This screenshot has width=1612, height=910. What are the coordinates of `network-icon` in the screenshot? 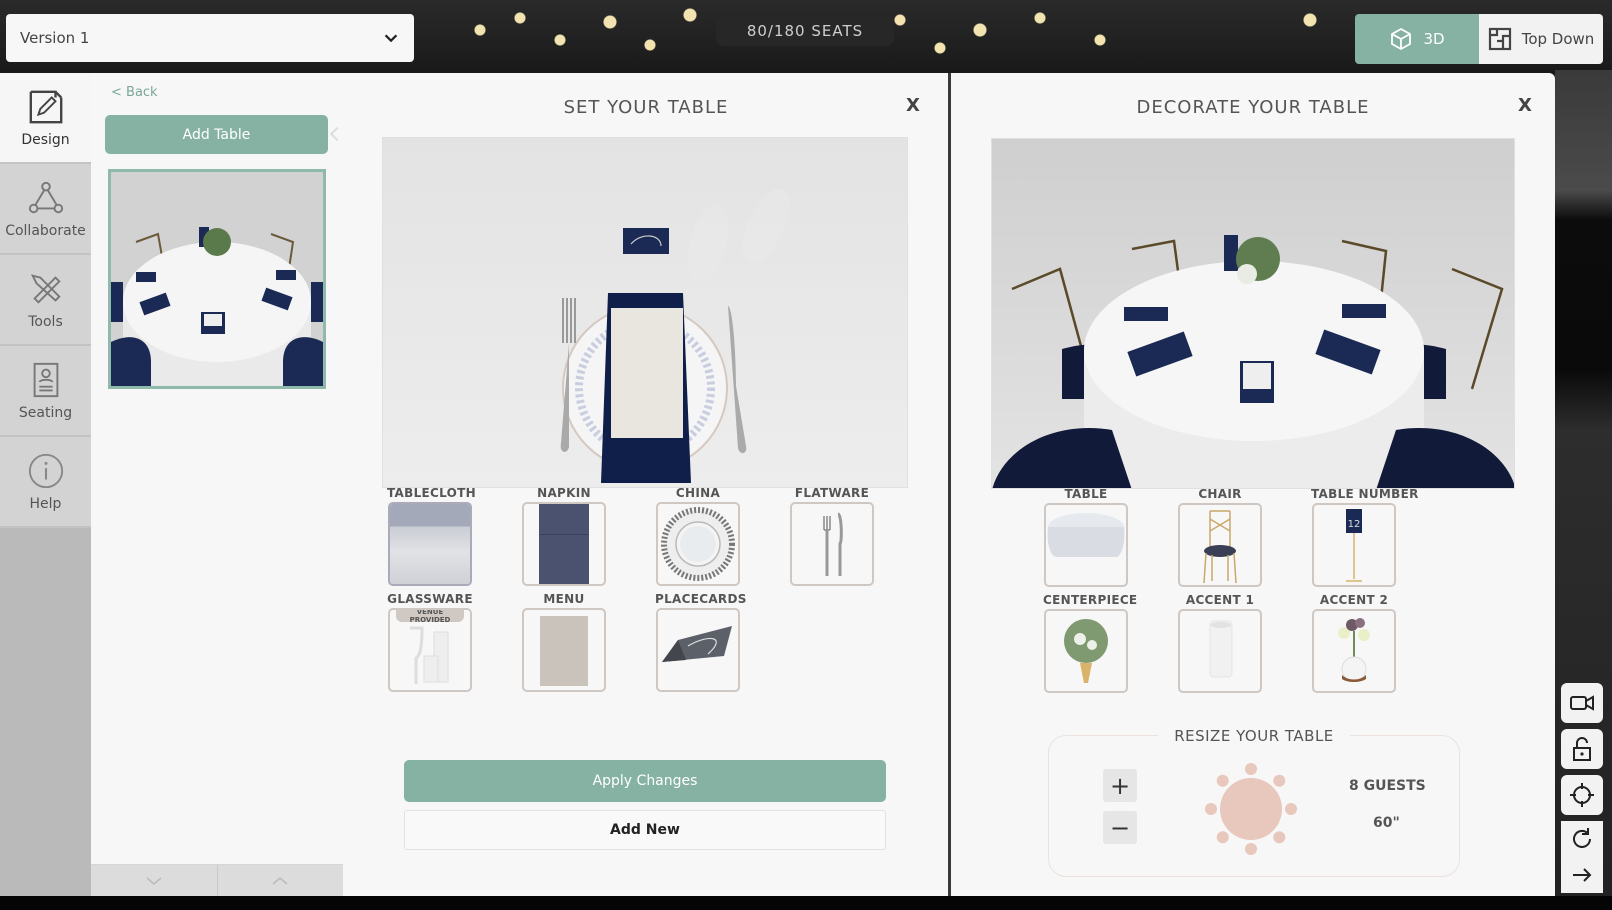 It's located at (45, 197).